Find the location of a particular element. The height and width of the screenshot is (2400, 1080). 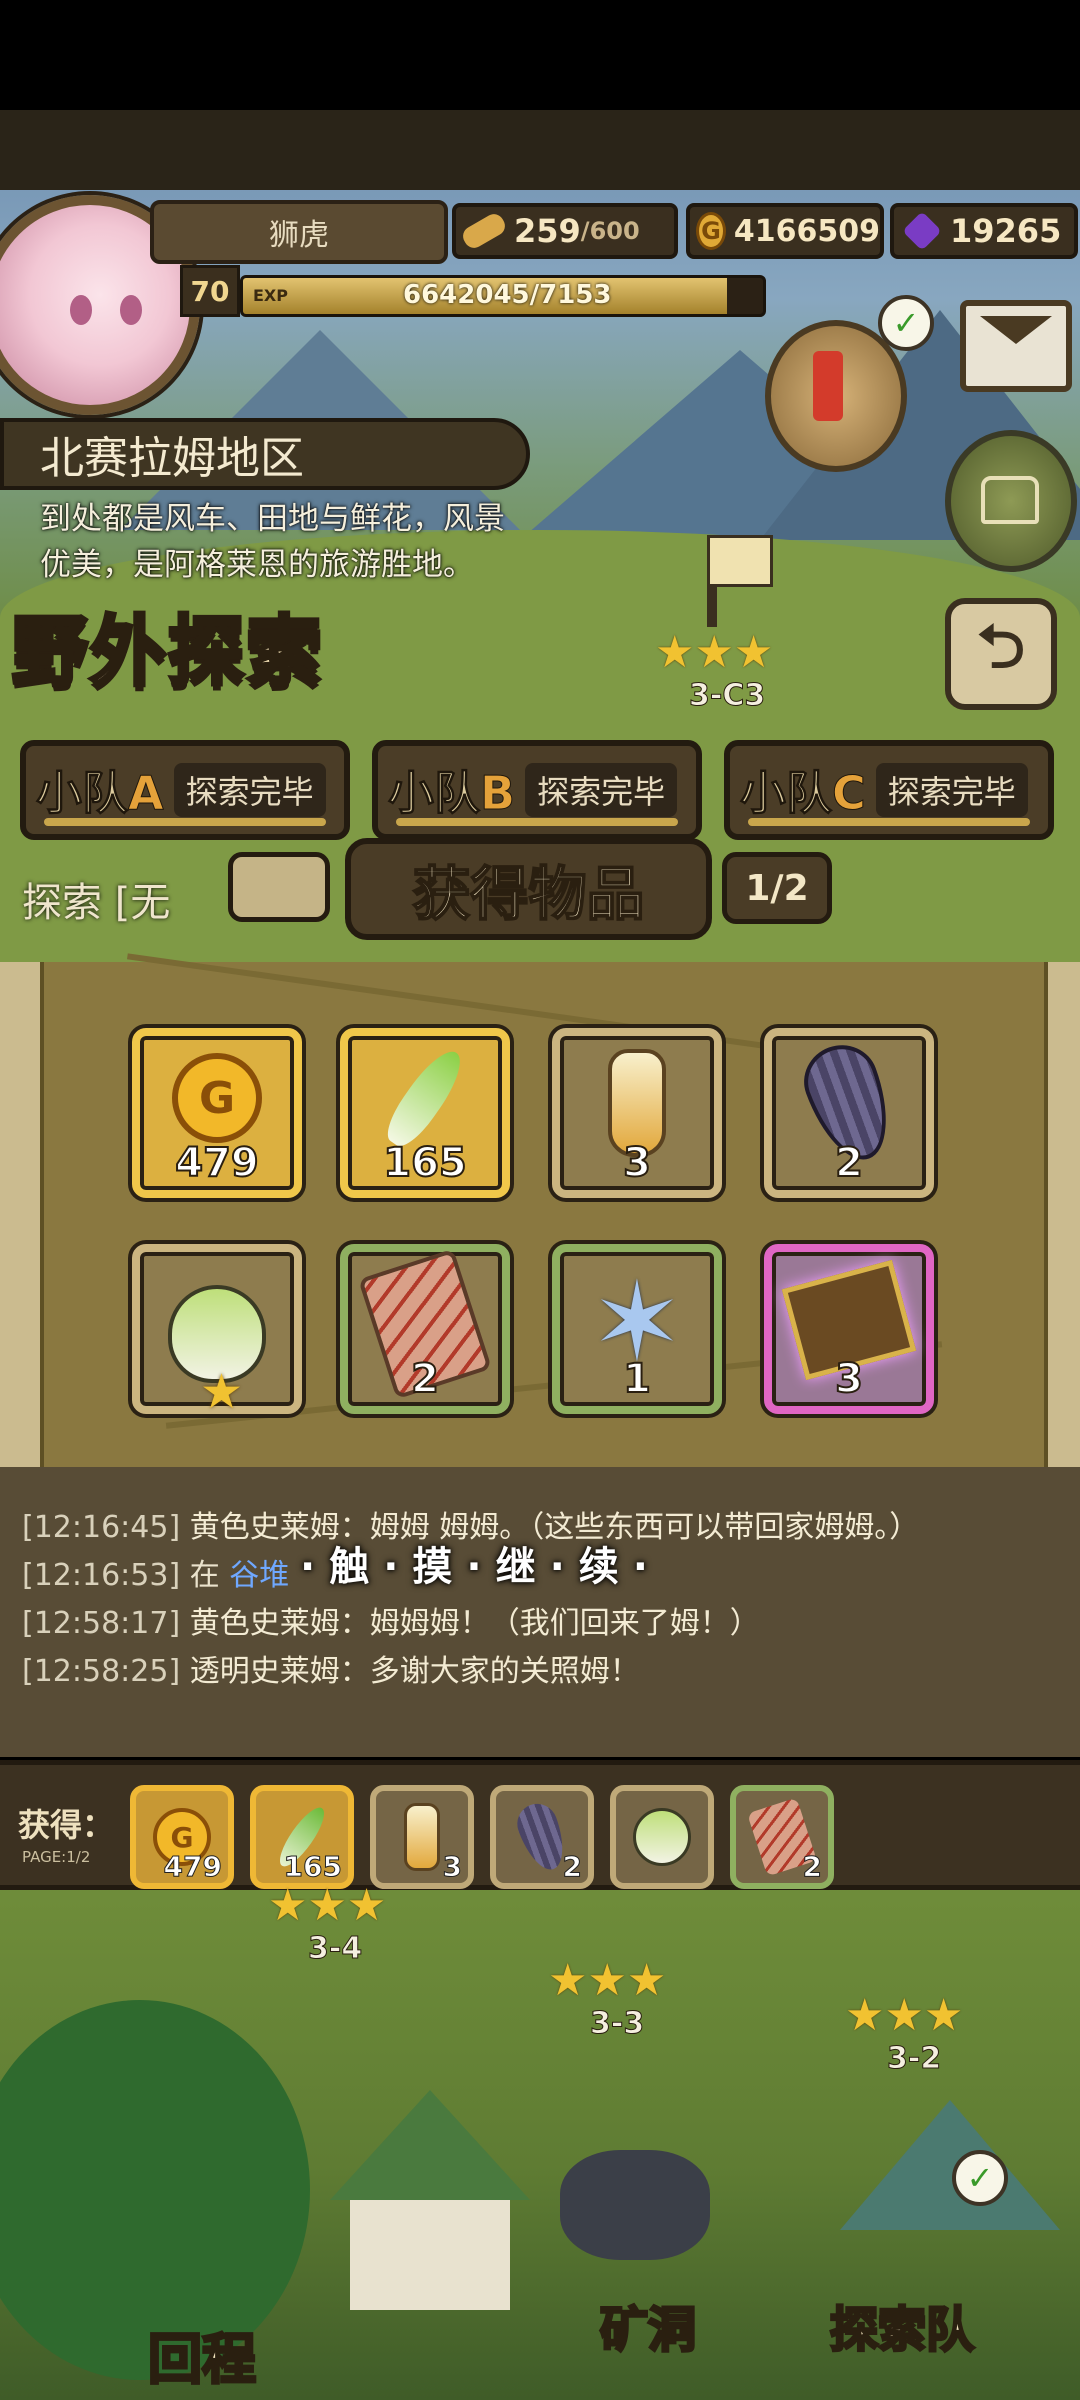

item-slot-magic-book: 3 is located at coordinates (849, 1329).